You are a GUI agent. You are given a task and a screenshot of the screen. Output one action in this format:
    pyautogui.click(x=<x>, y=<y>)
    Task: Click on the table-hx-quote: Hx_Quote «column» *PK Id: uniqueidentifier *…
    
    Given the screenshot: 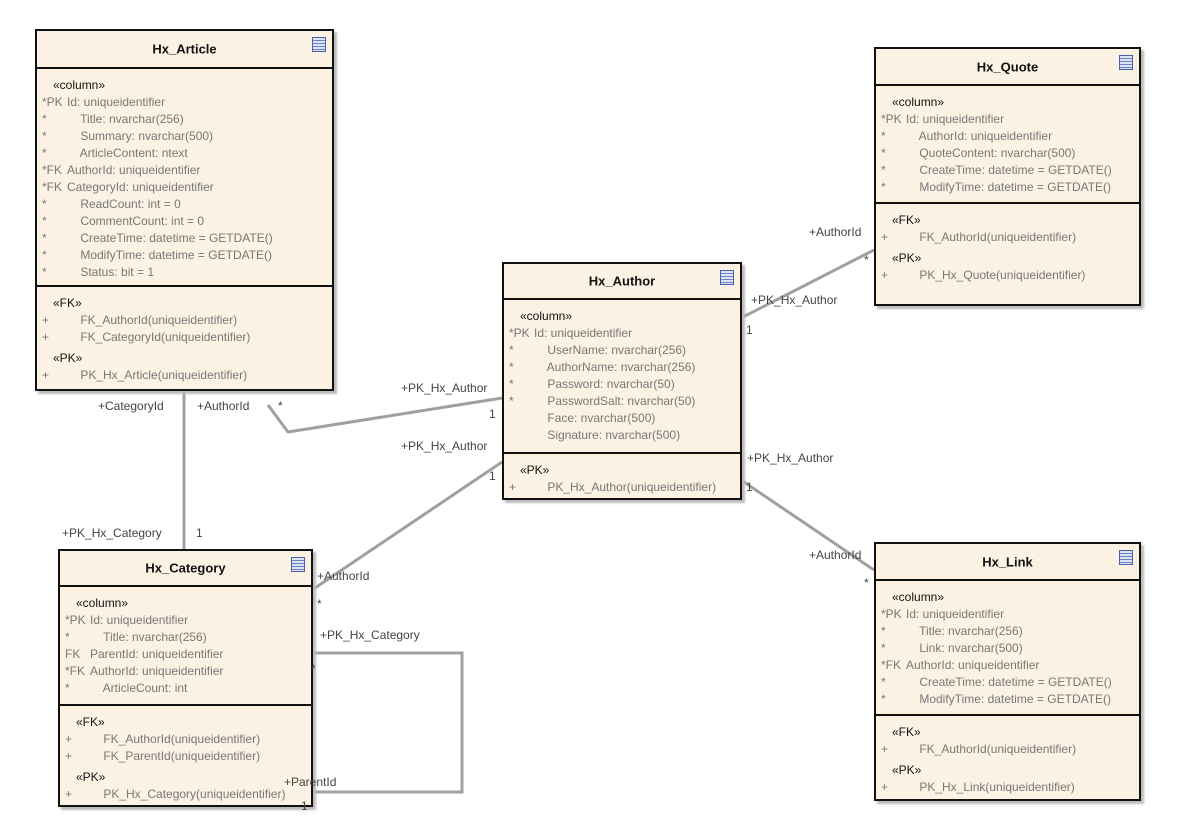 What is the action you would take?
    pyautogui.click(x=1007, y=176)
    